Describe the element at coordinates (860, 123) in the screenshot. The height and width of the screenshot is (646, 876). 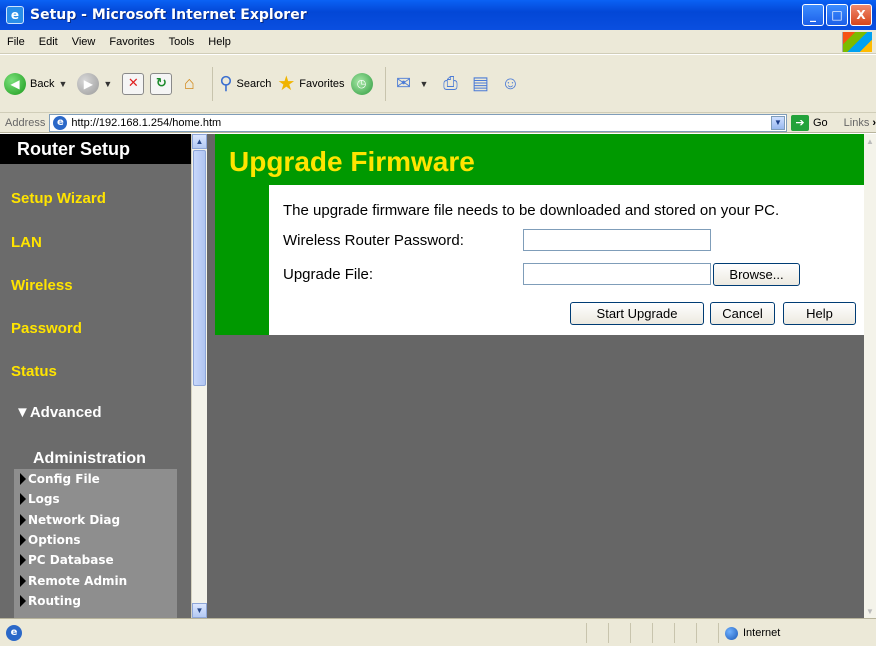
I see `links-button: Links ›` at that location.